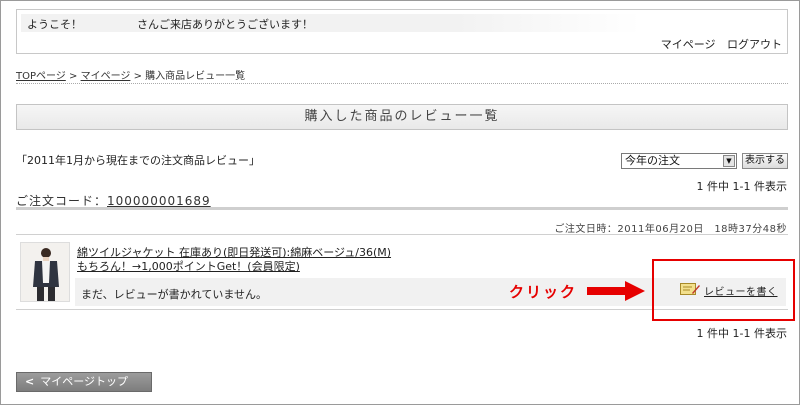  I want to click on no-review-message: まだ、レビューが書かれていません。, so click(174, 294).